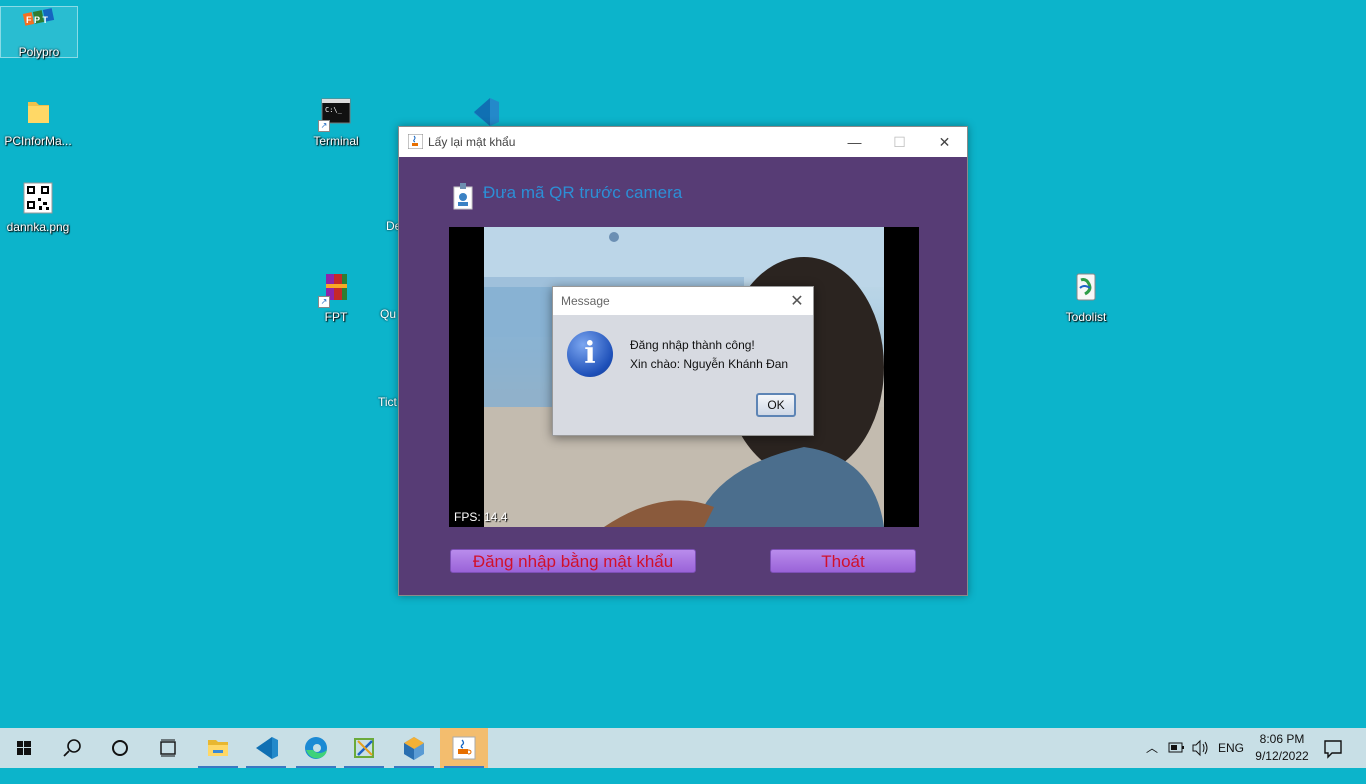 The height and width of the screenshot is (784, 1366). Describe the element at coordinates (463, 196) in the screenshot. I see `qr-badge-icon` at that location.